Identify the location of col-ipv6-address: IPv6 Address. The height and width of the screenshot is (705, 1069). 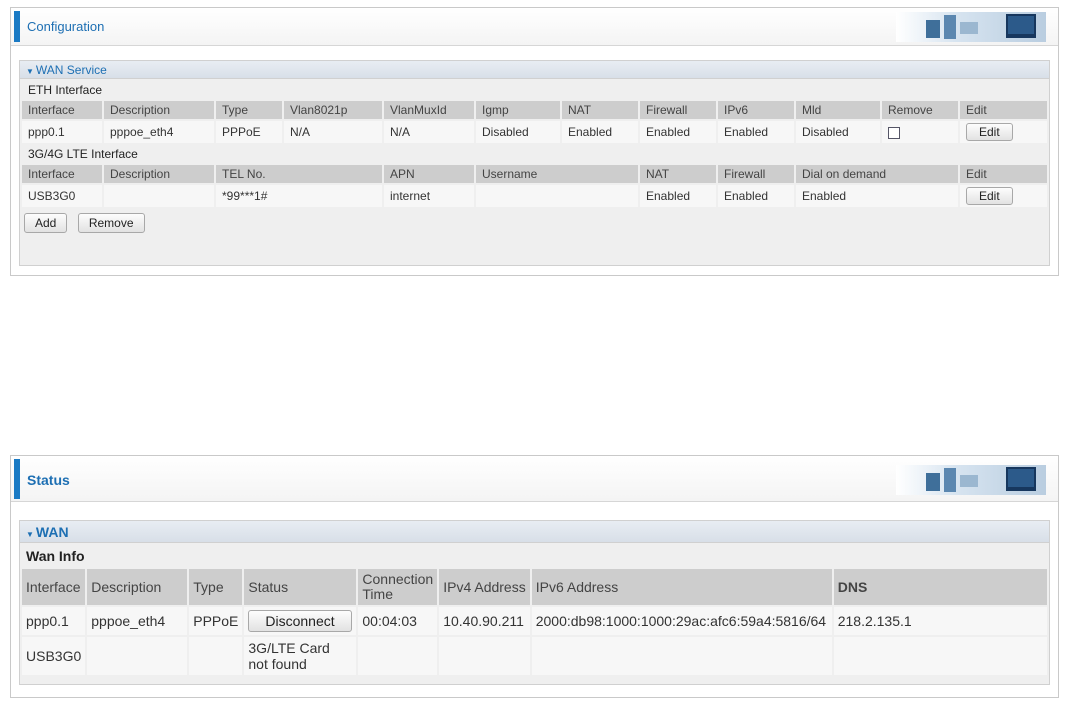
(681, 587).